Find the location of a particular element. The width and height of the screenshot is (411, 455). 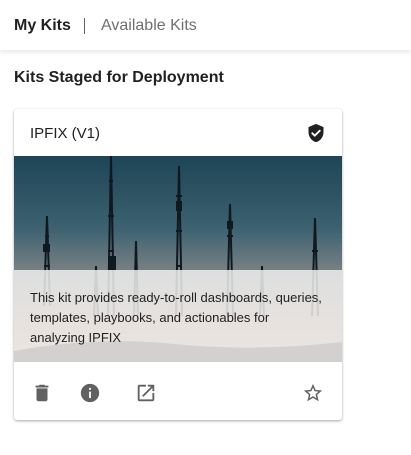

section-title: Kits Staged for Deployment is located at coordinates (119, 77).